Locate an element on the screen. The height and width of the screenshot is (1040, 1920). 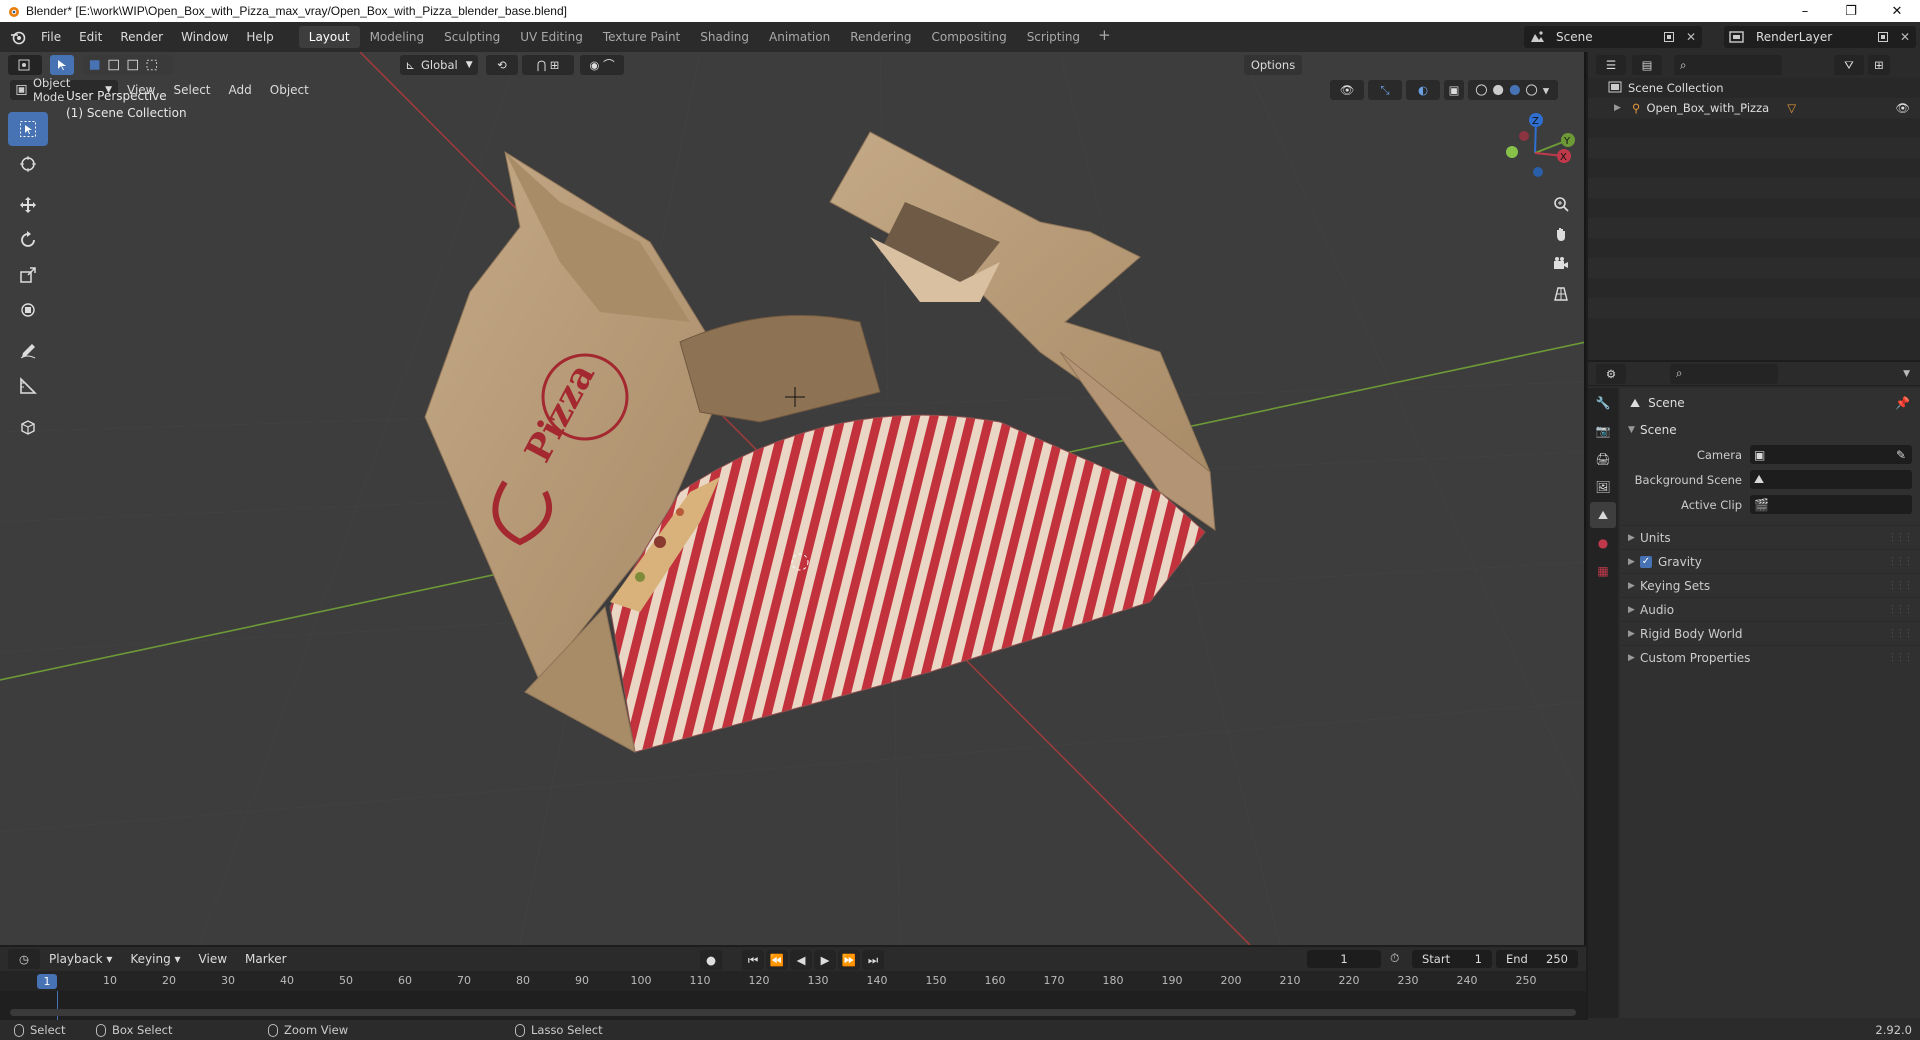
jump-prev-key-icon: ⏪ is located at coordinates (777, 960).